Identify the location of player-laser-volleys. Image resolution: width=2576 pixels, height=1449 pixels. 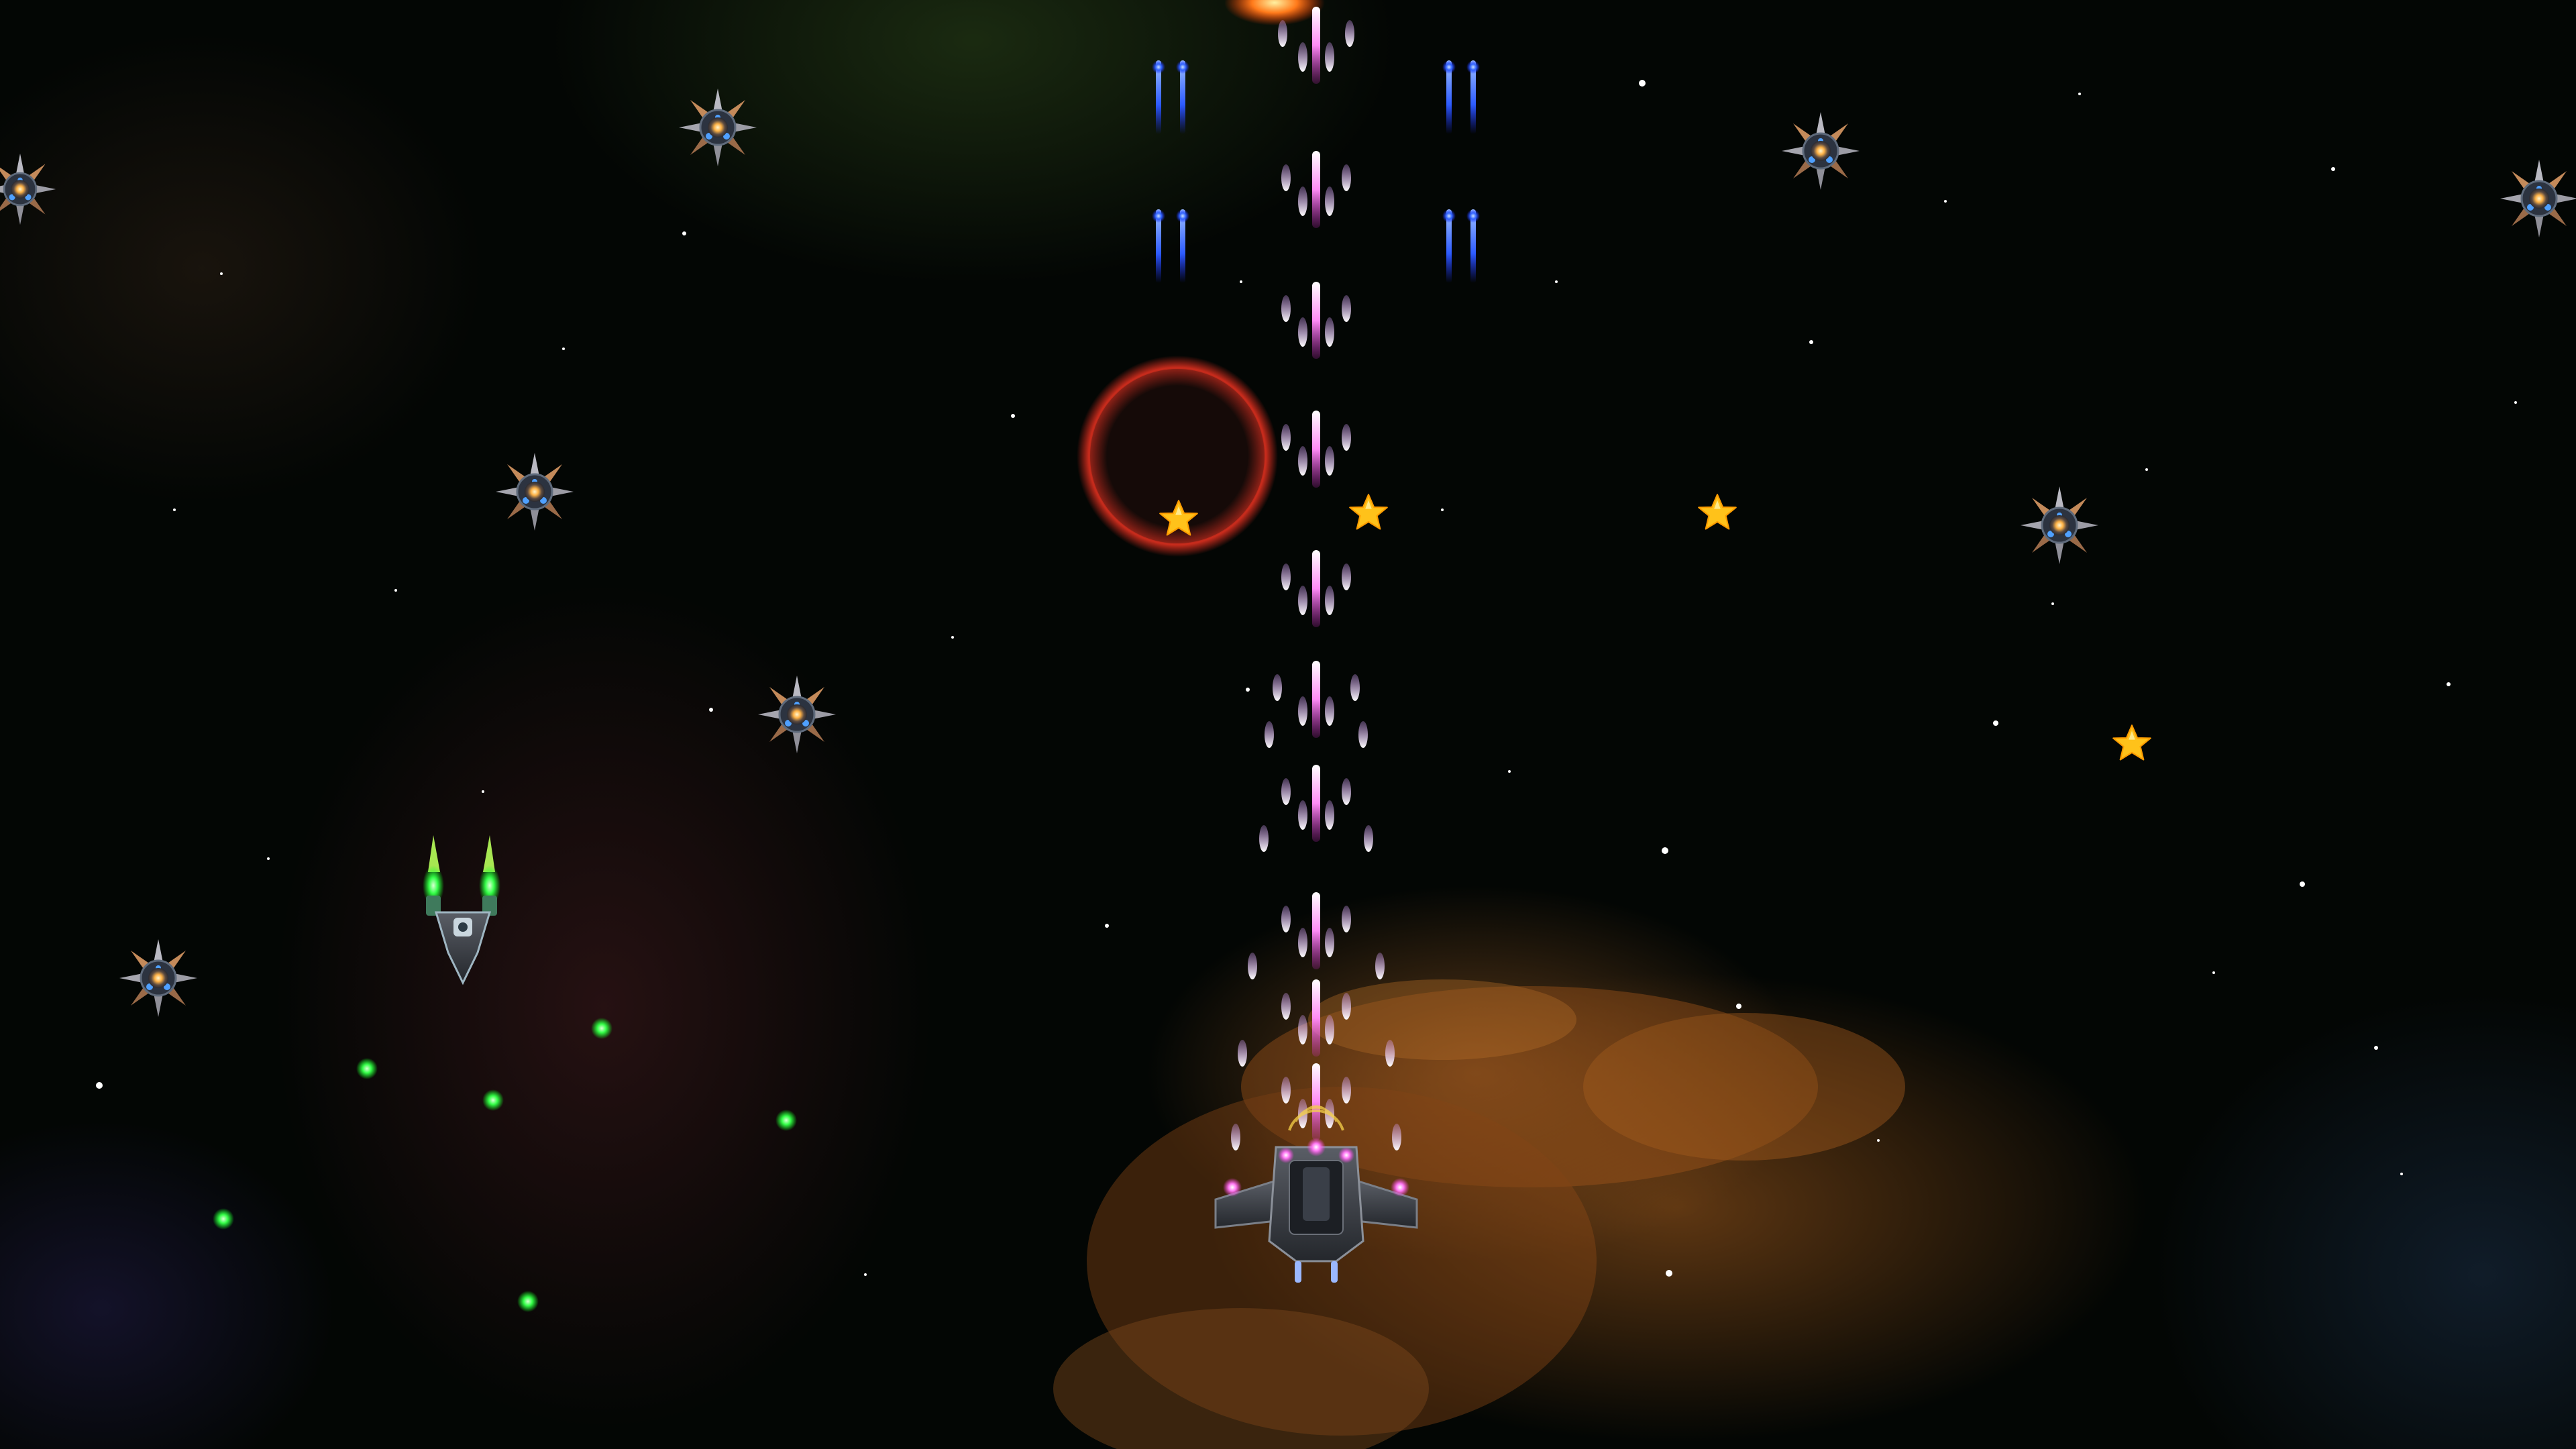
(1316, 578).